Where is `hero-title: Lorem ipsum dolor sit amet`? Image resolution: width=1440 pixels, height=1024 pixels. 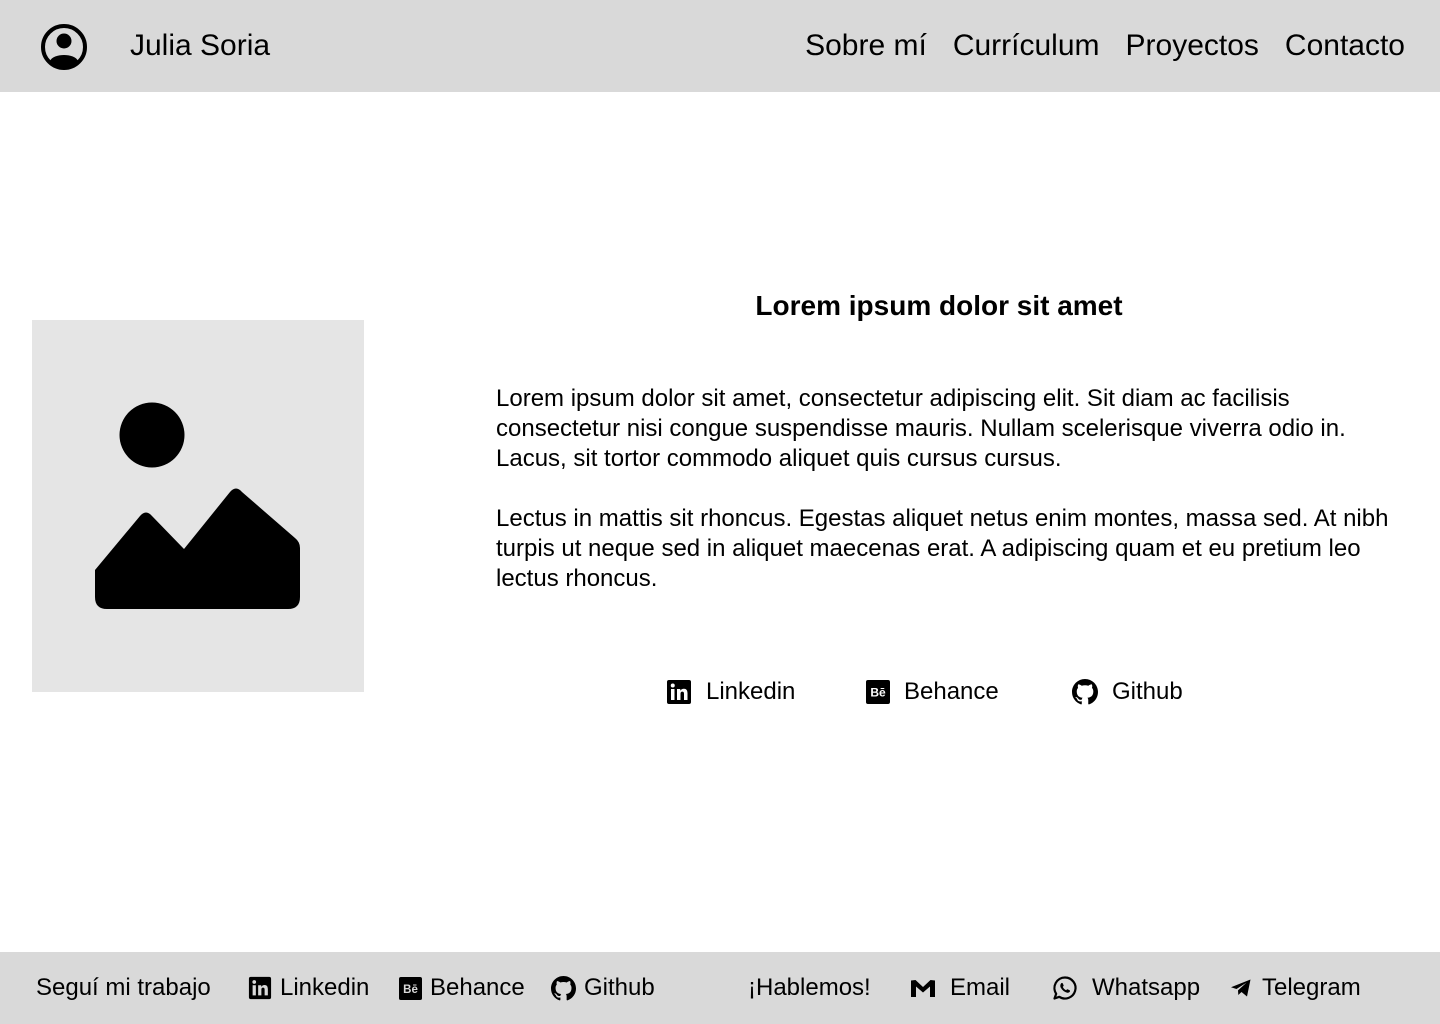
hero-title: Lorem ipsum dolor sit amet is located at coordinates (939, 305).